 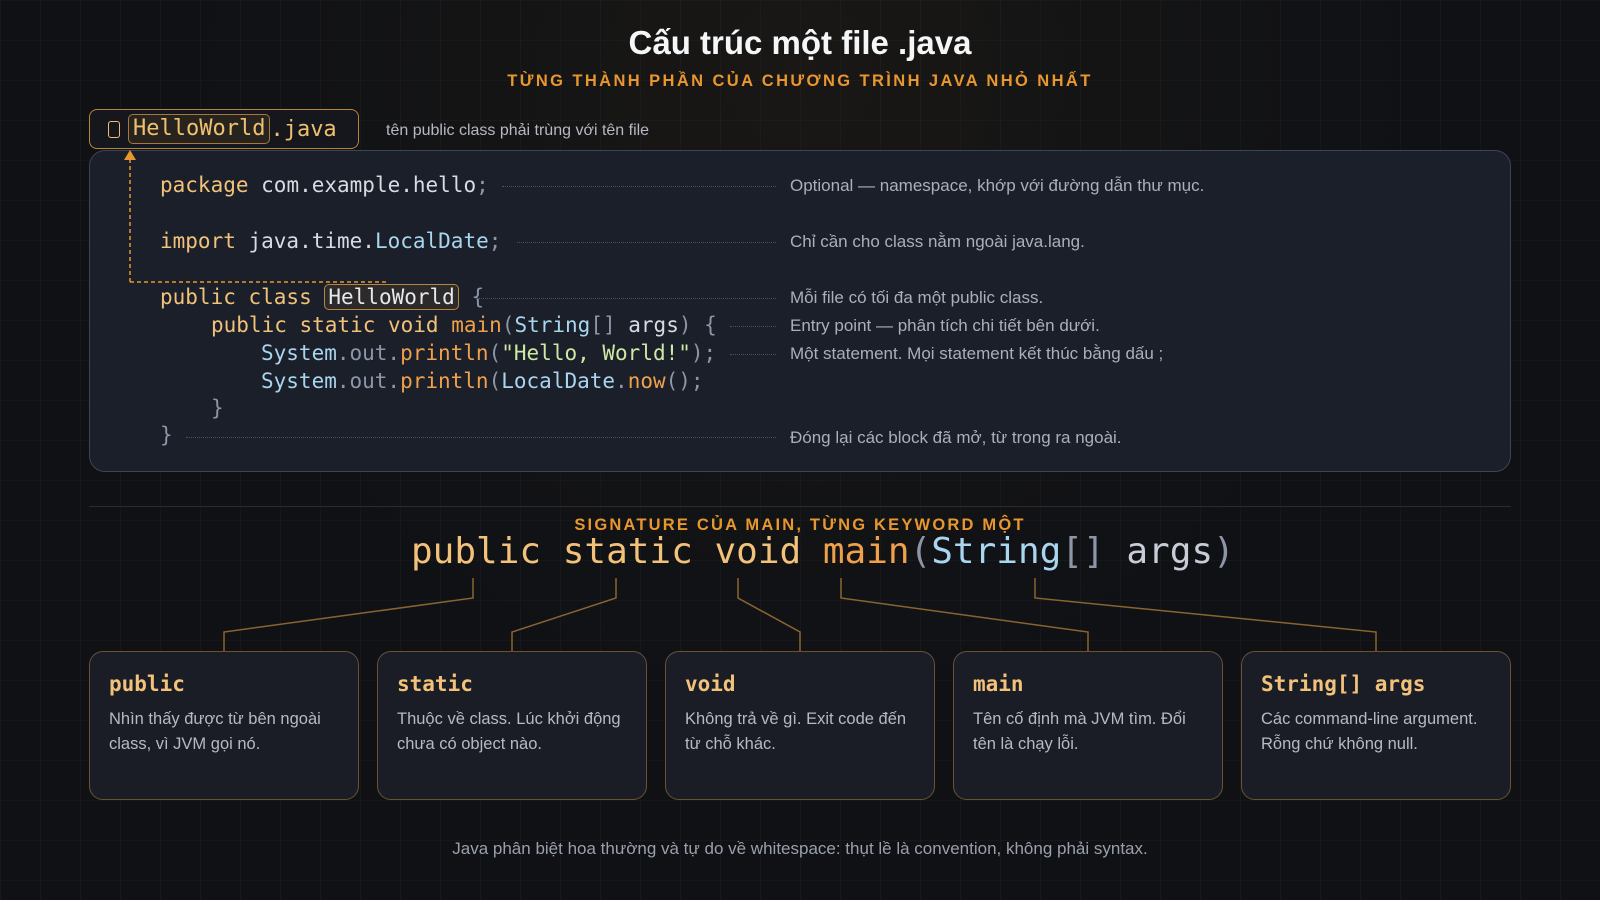 What do you see at coordinates (198, 241) in the screenshot?
I see `import-keyword: import` at bounding box center [198, 241].